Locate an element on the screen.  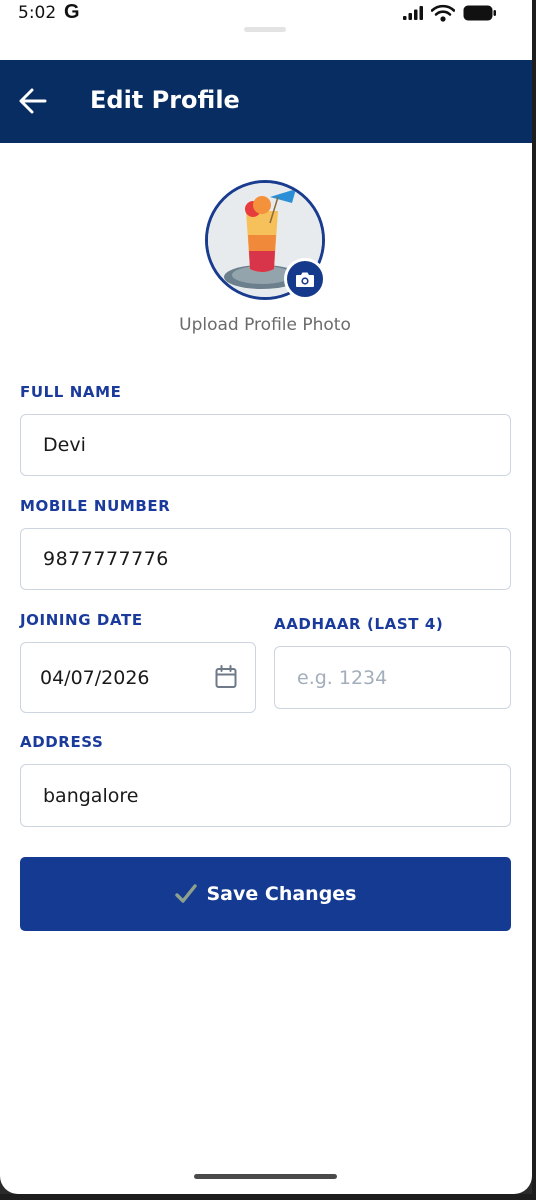
status-time: 5:02 is located at coordinates (37, 13).